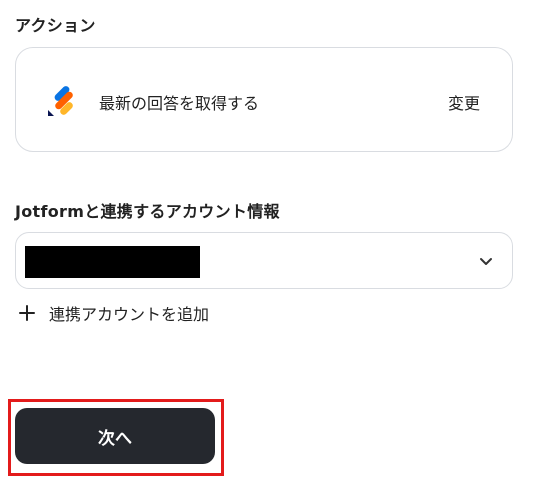 Image resolution: width=558 pixels, height=479 pixels. I want to click on plus-icon, so click(27, 313).